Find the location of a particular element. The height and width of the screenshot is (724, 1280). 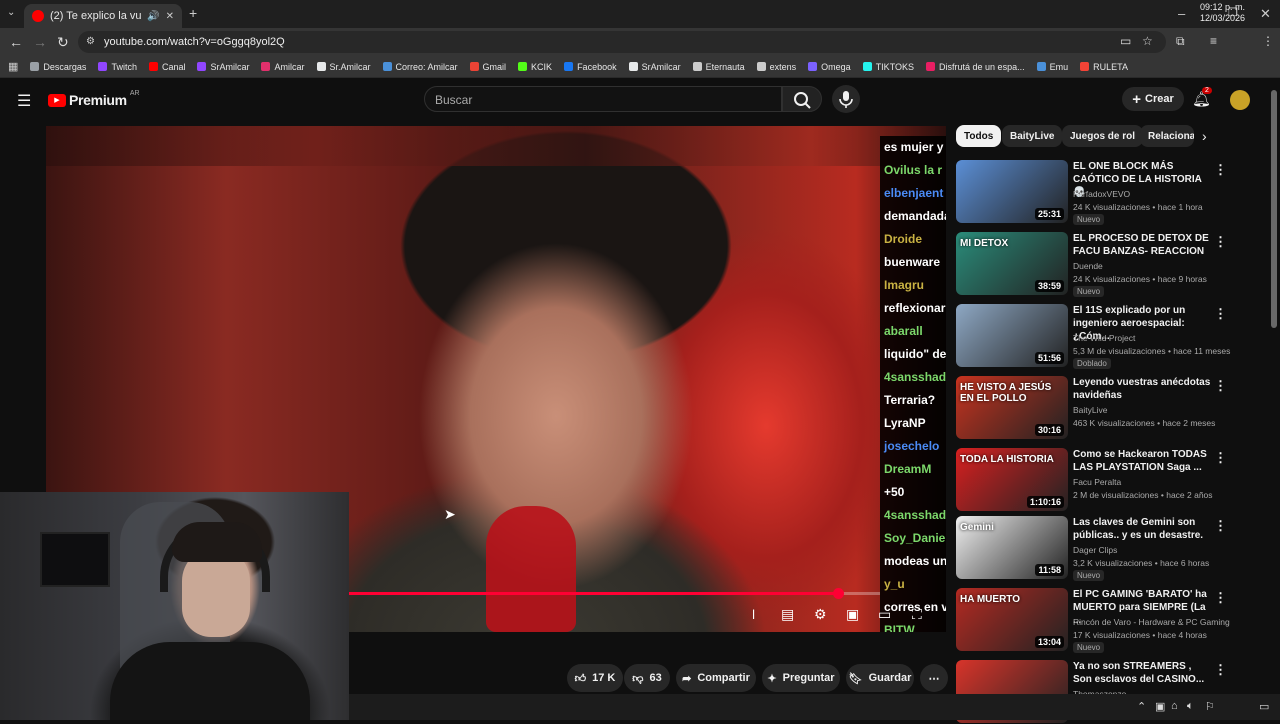

reading-list-icon: ≡ is located at coordinates (1213, 41).